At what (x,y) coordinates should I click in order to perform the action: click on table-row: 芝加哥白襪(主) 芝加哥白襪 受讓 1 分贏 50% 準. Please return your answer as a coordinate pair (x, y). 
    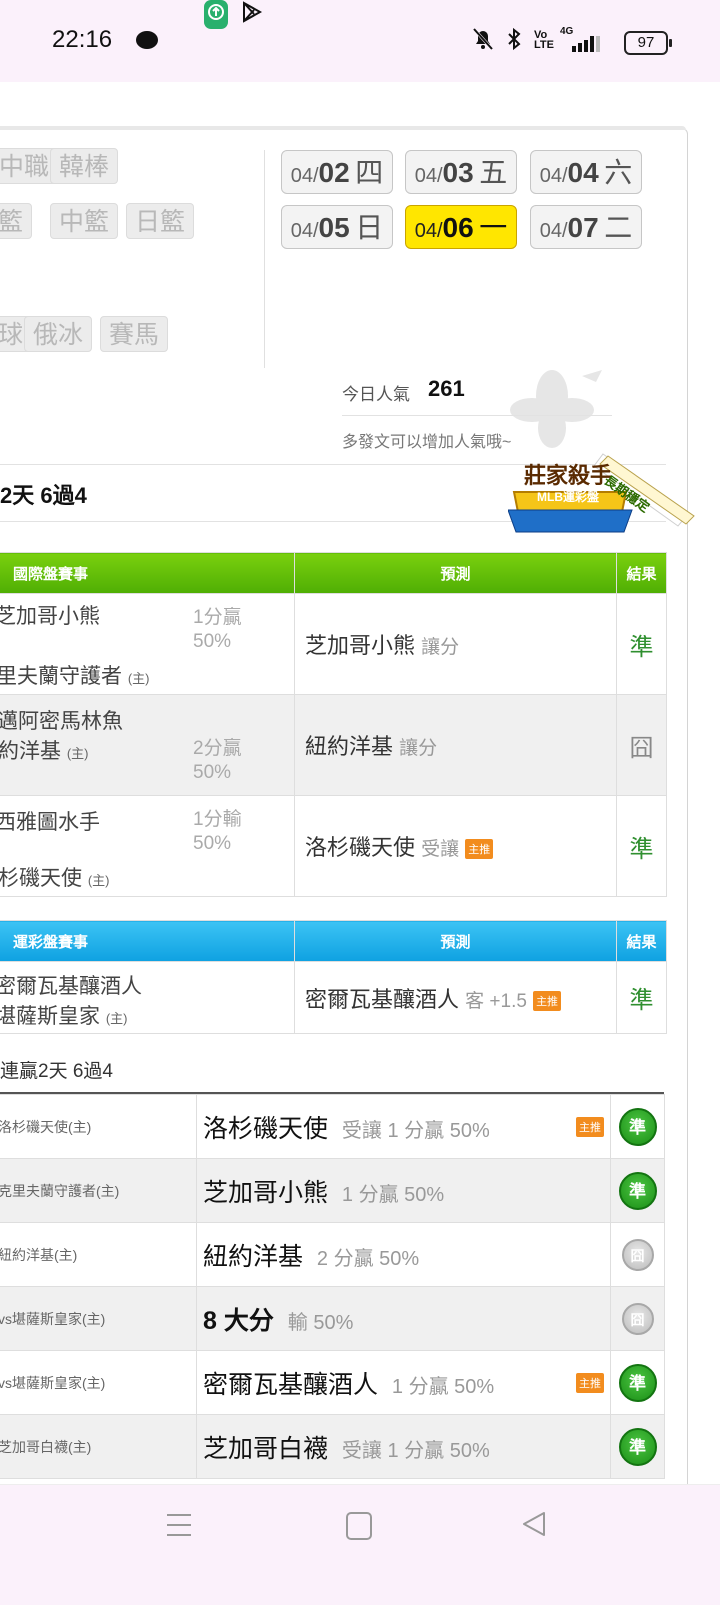
    Looking at the image, I should click on (332, 1446).